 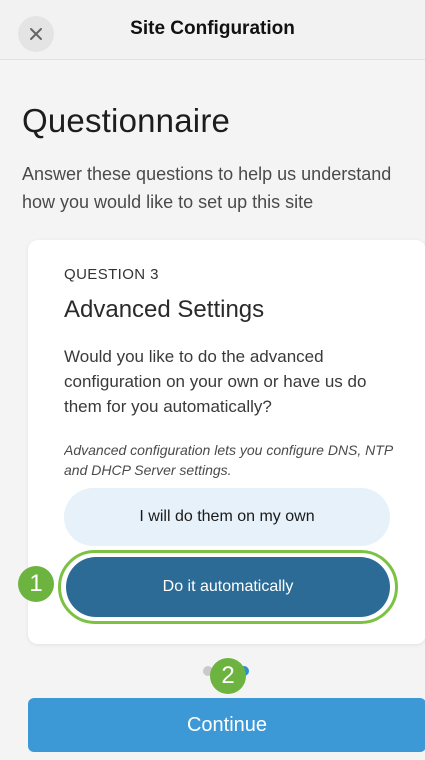 I want to click on question-number: QUESTION 3, so click(x=111, y=274).